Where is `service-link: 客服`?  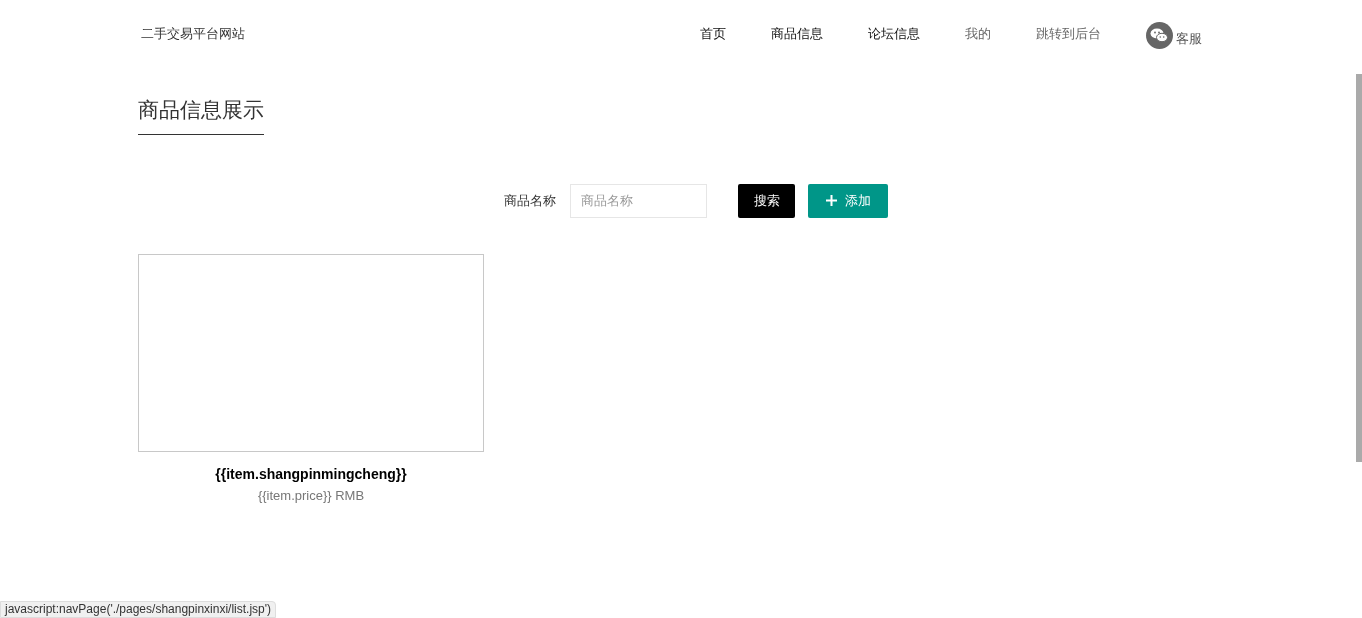
service-link: 客服 is located at coordinates (1189, 39).